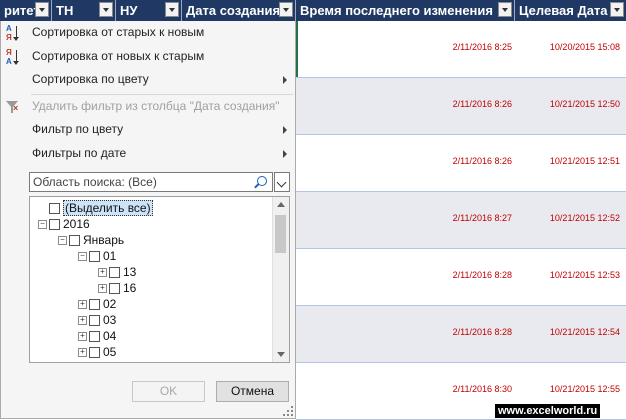 The image size is (626, 420). I want to click on table-row: 2/11/2016 8:26 10/21/2015 12:50, so click(461, 106).